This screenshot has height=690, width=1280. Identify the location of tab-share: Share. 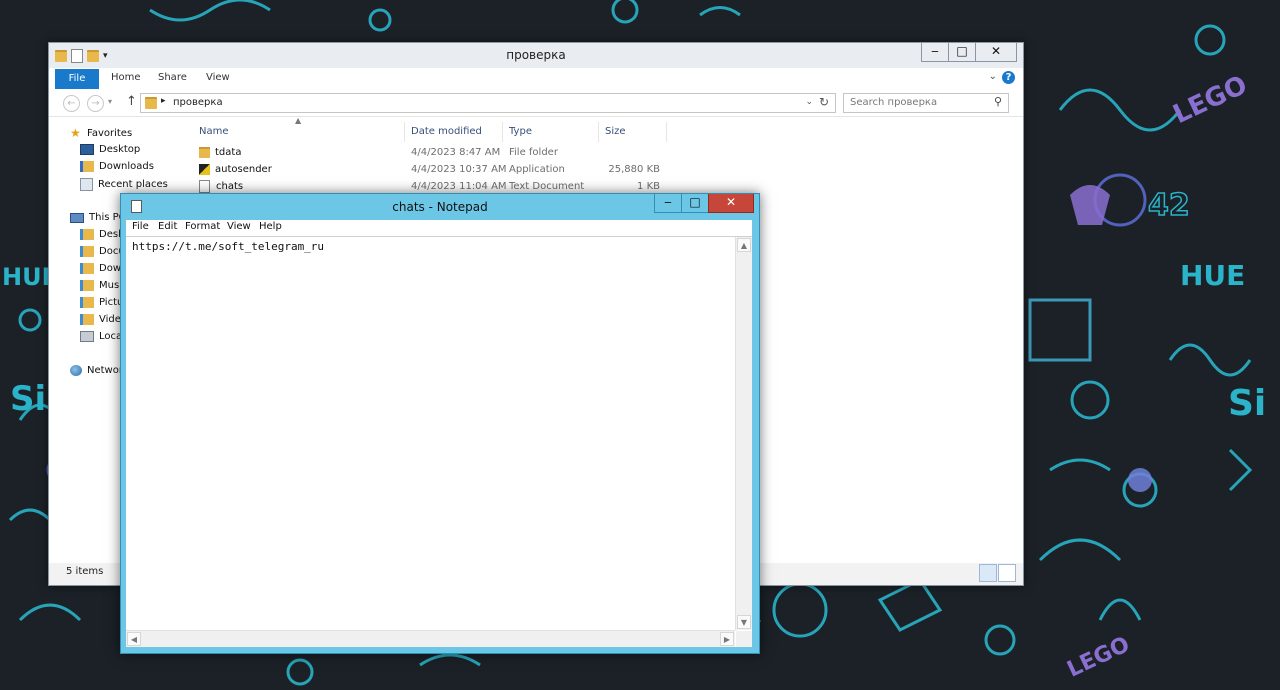
(172, 77).